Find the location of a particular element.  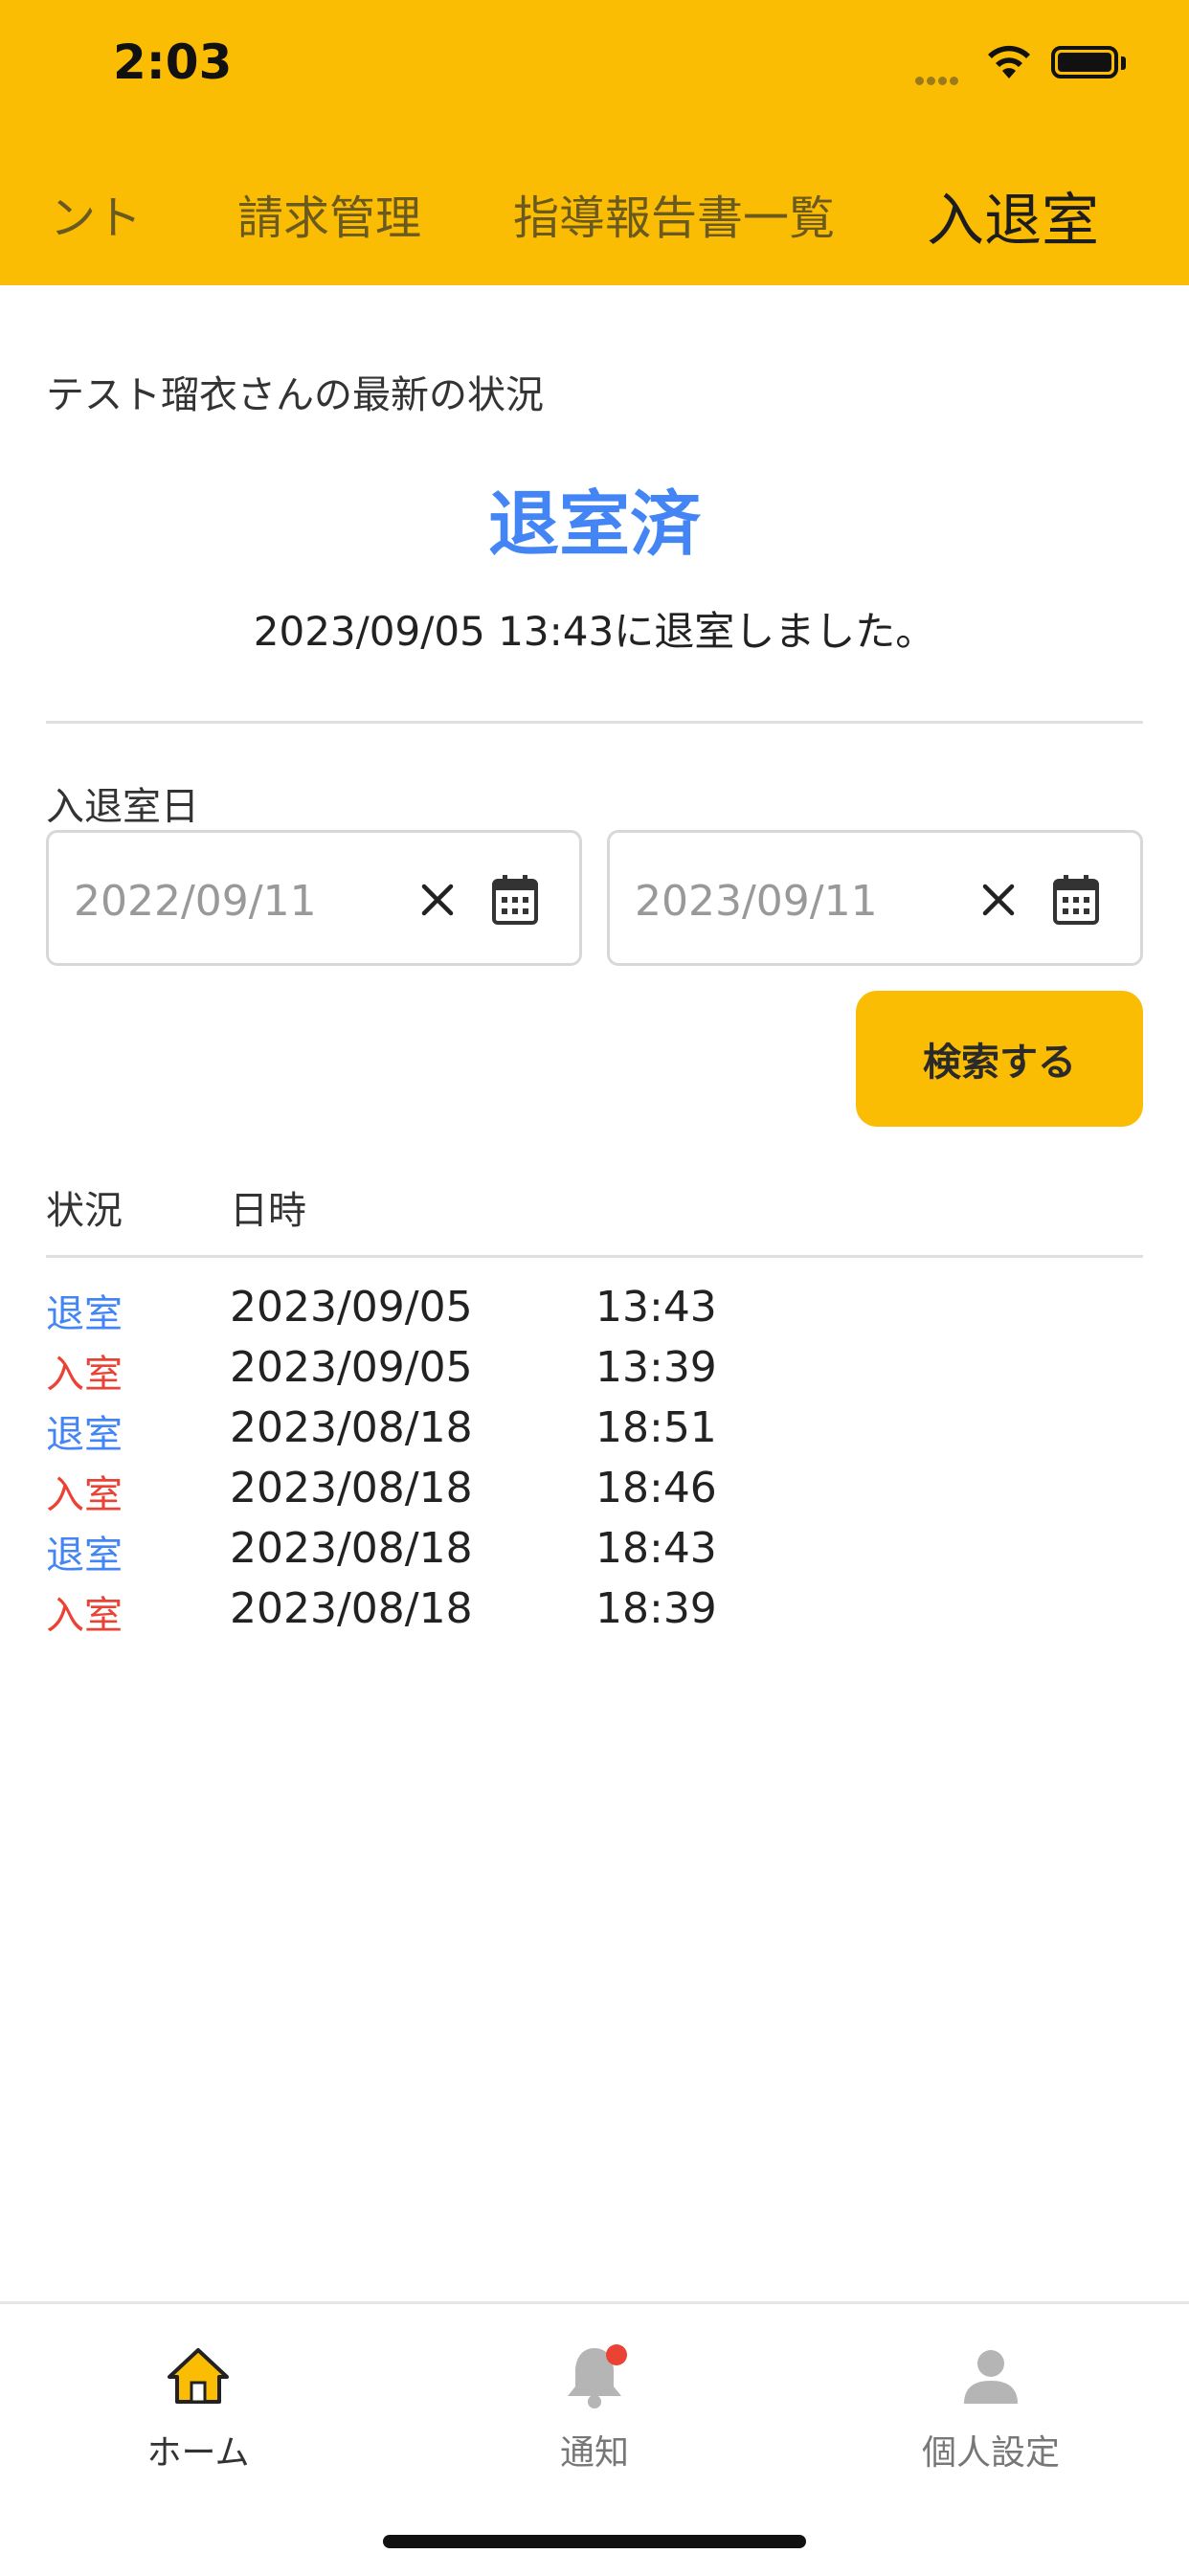

tab-guidance-reports: 指導報告書一覧 is located at coordinates (674, 213).